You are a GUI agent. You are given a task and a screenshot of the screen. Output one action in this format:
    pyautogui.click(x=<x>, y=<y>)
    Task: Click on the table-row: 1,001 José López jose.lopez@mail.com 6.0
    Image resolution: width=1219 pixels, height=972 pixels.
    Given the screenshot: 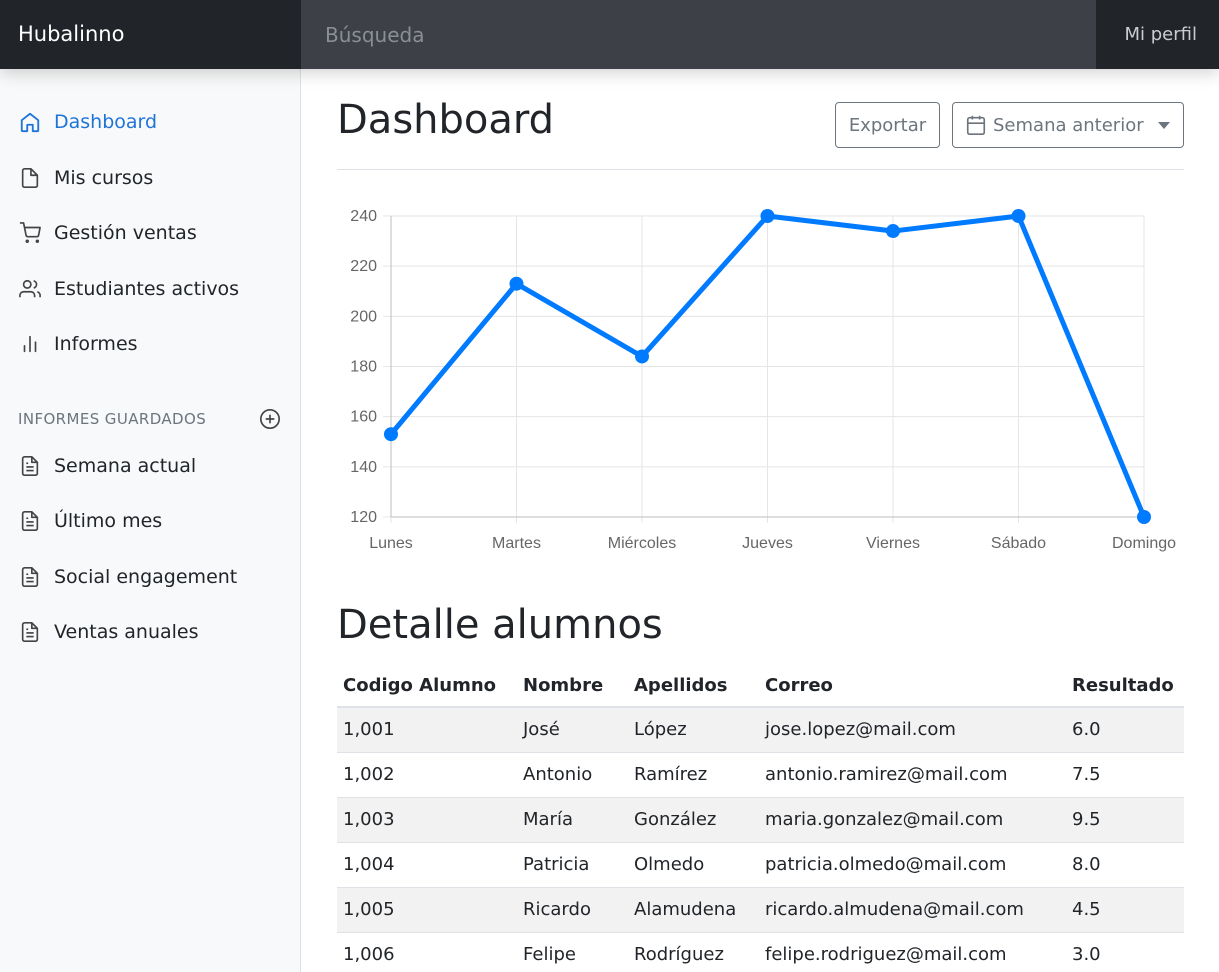 What is the action you would take?
    pyautogui.click(x=760, y=729)
    